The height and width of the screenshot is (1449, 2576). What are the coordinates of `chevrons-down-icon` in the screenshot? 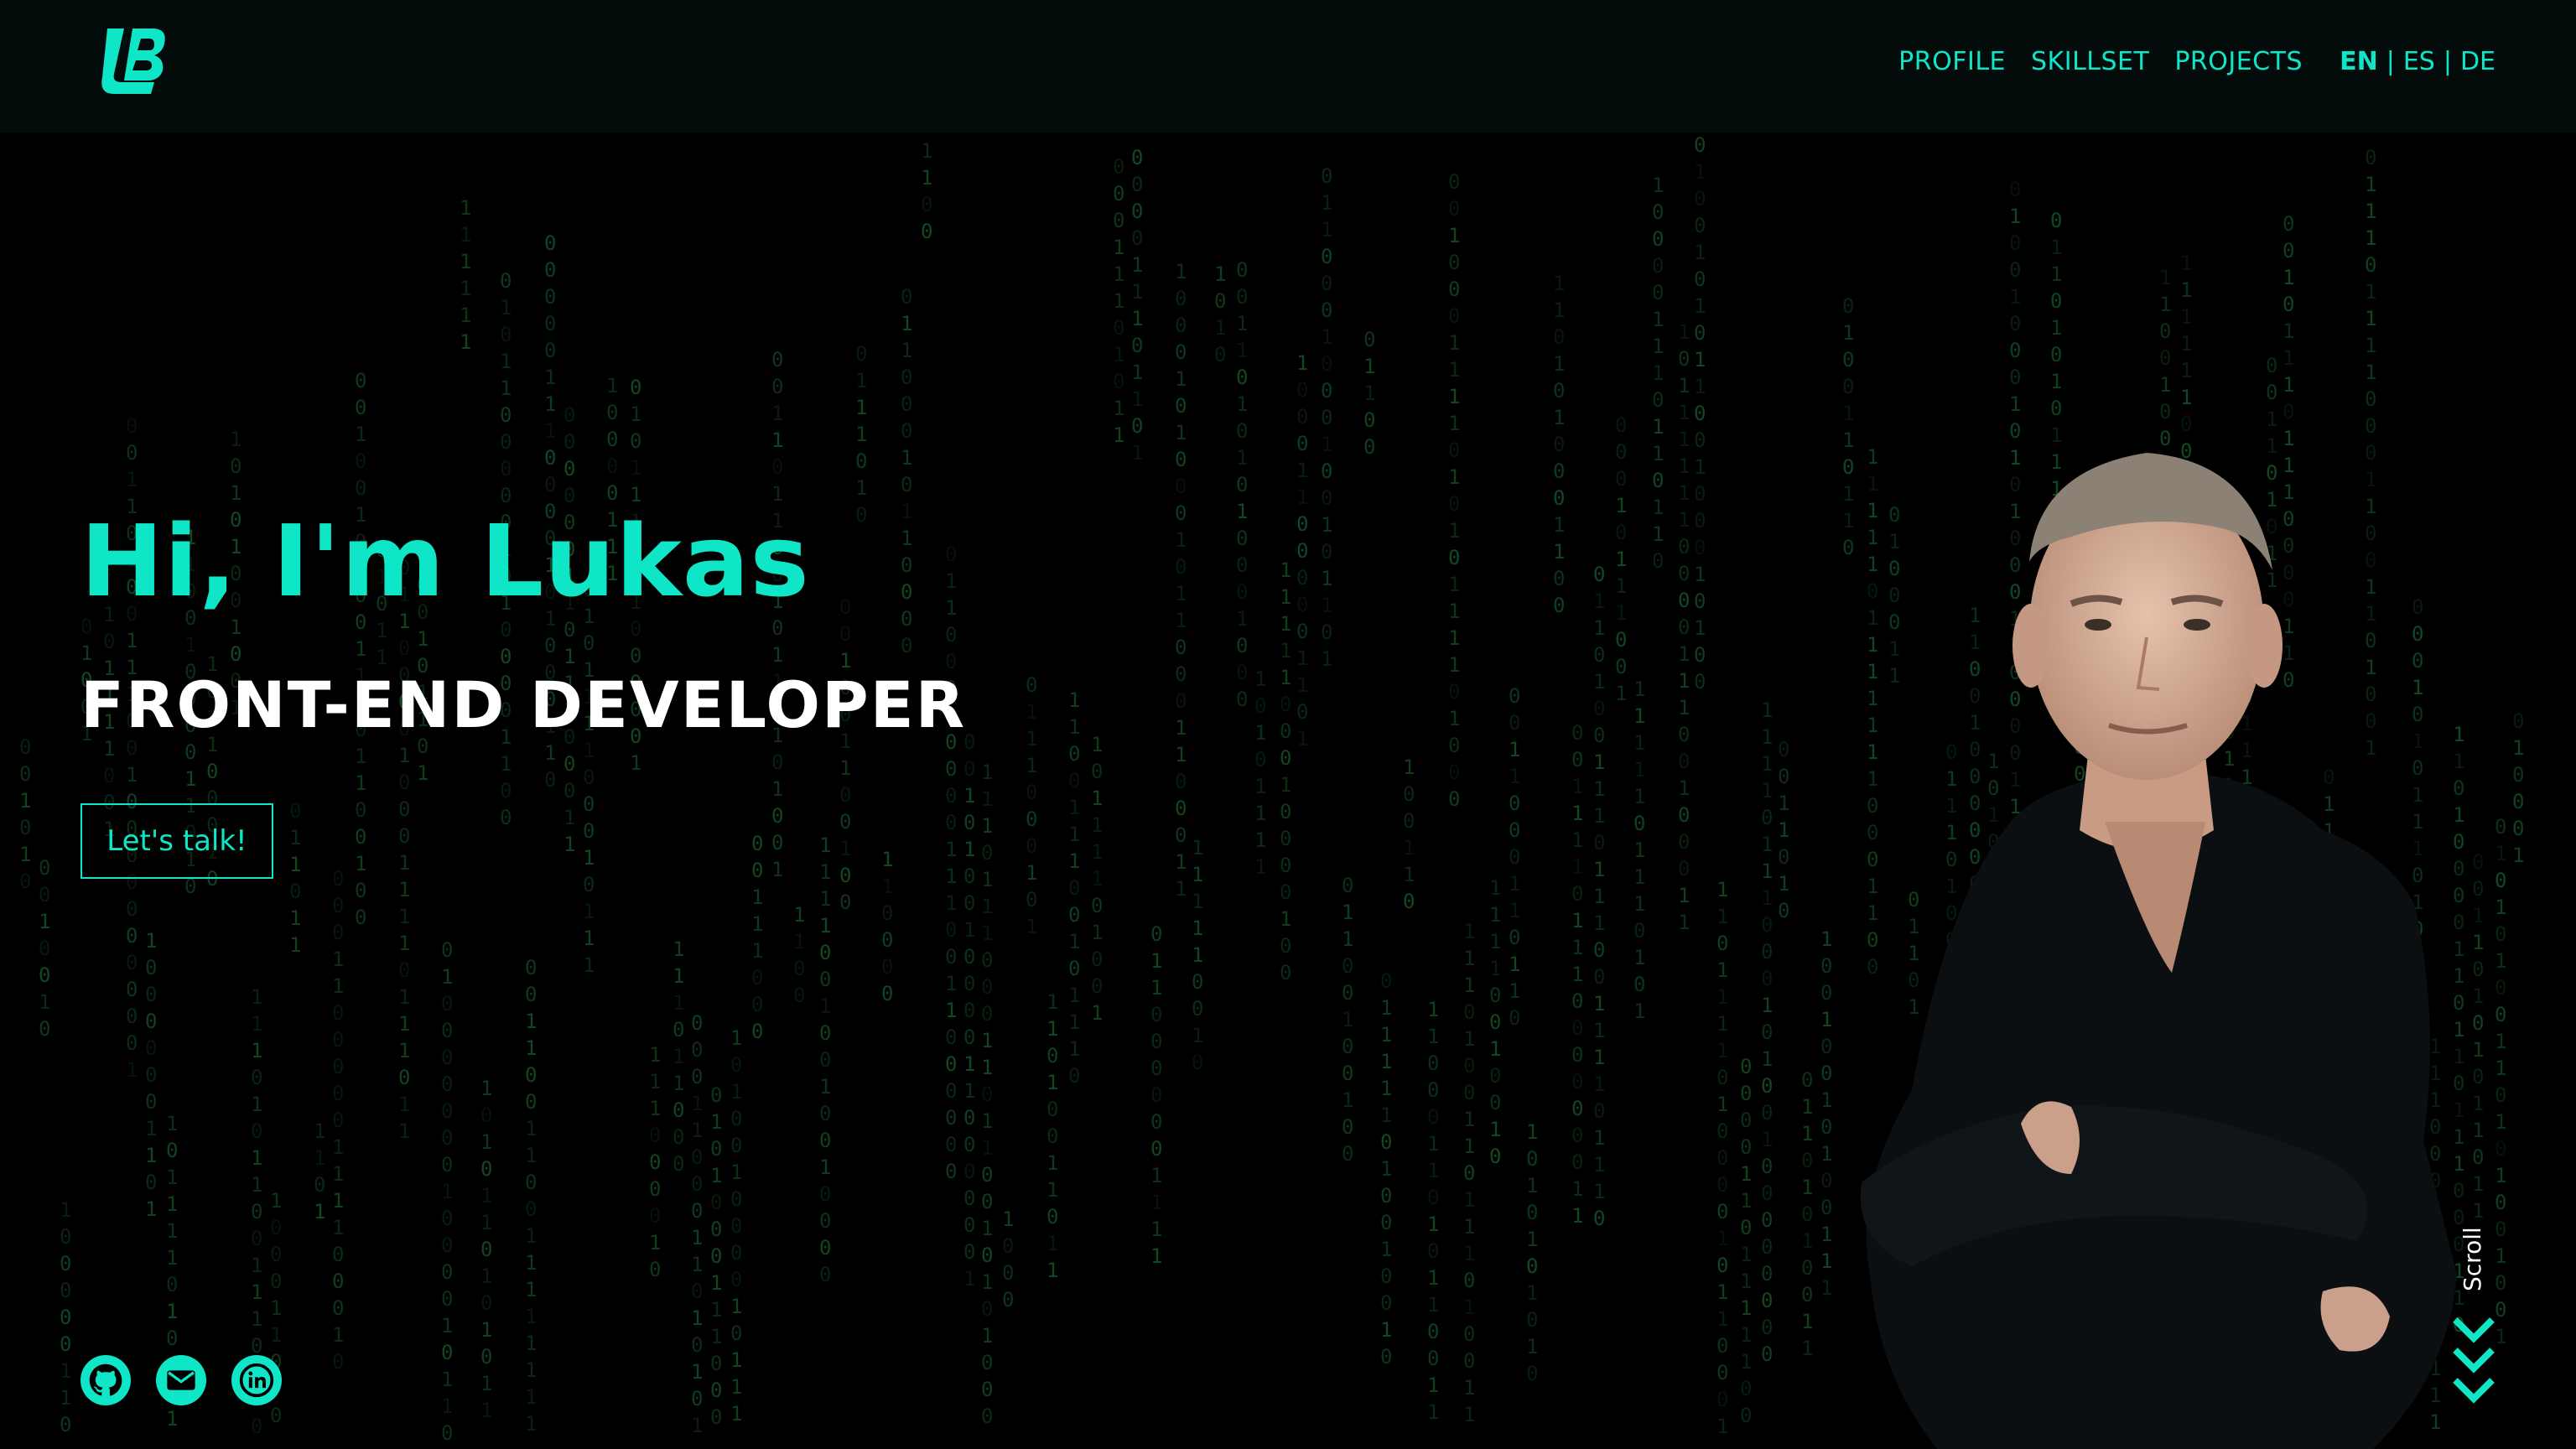 It's located at (2474, 1363).